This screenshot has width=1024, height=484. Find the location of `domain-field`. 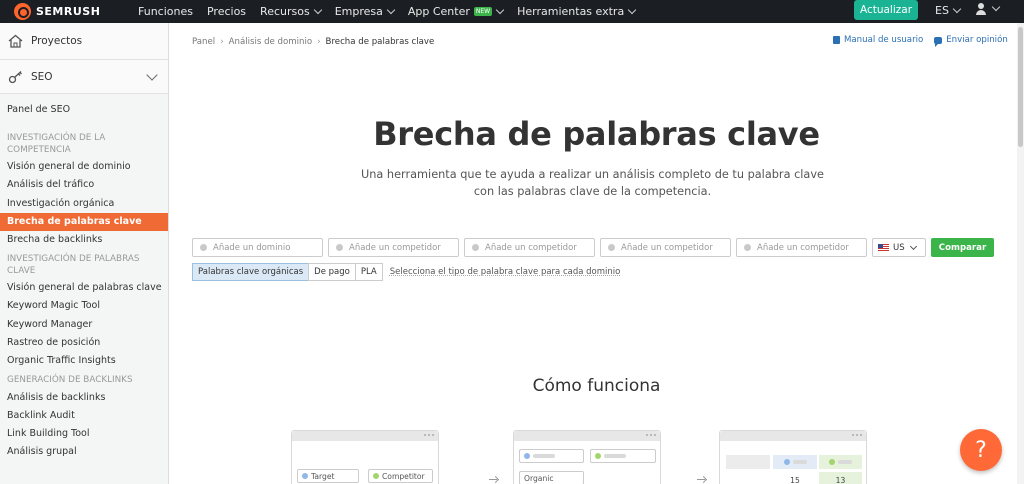

domain-field is located at coordinates (257, 247).